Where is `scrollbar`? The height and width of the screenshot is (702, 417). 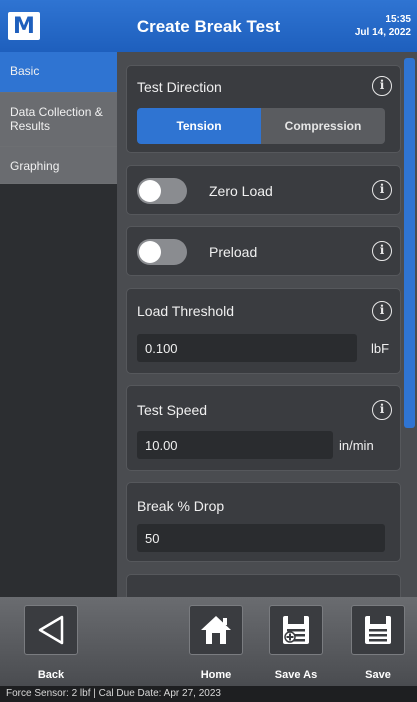 scrollbar is located at coordinates (409, 243).